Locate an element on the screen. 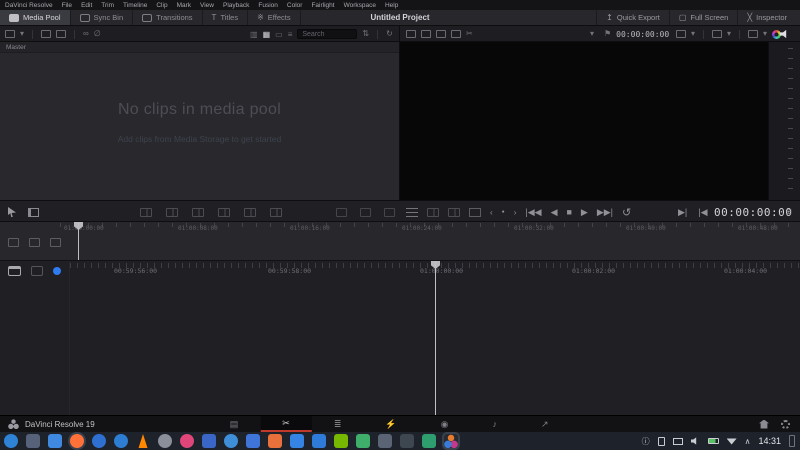 This screenshot has height=450, width=800. tasks-app-icon is located at coordinates (121, 441).